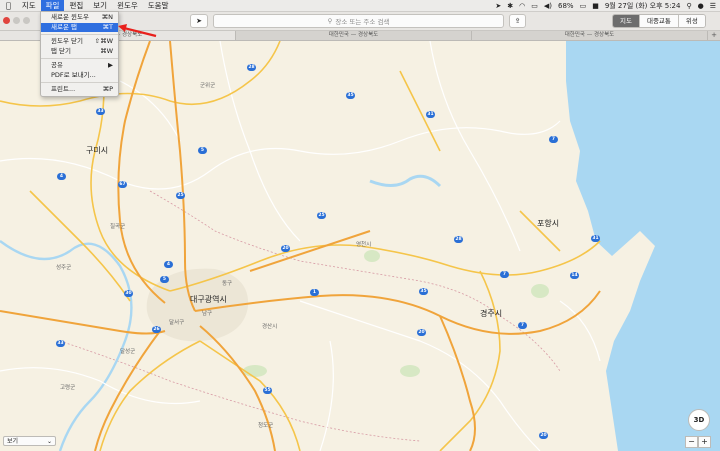 Image resolution: width=720 pixels, height=451 pixels. I want to click on place-daegu: 대구광역시, so click(208, 299).